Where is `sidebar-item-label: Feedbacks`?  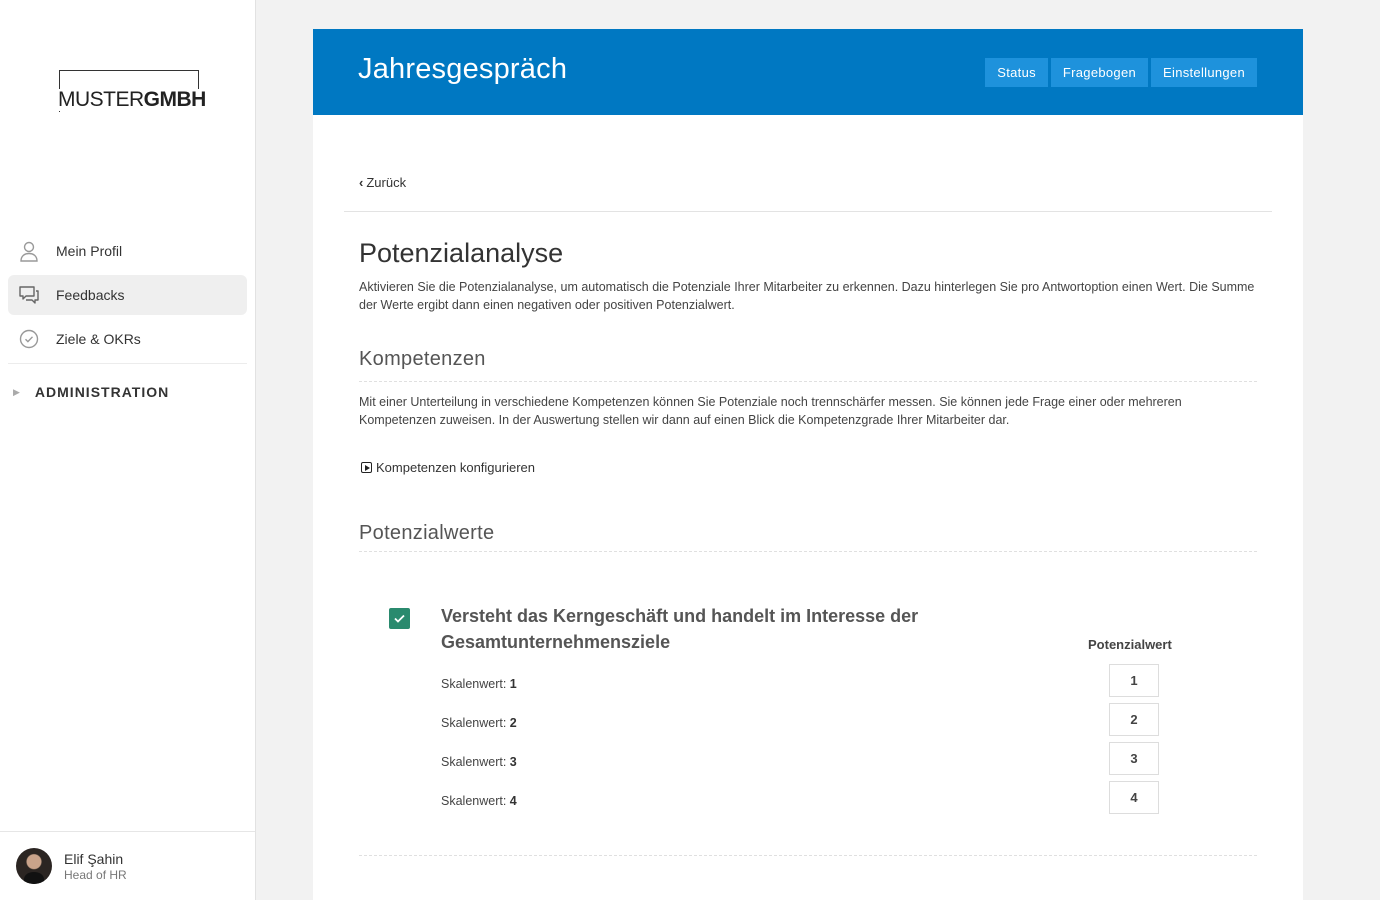
sidebar-item-label: Feedbacks is located at coordinates (90, 295).